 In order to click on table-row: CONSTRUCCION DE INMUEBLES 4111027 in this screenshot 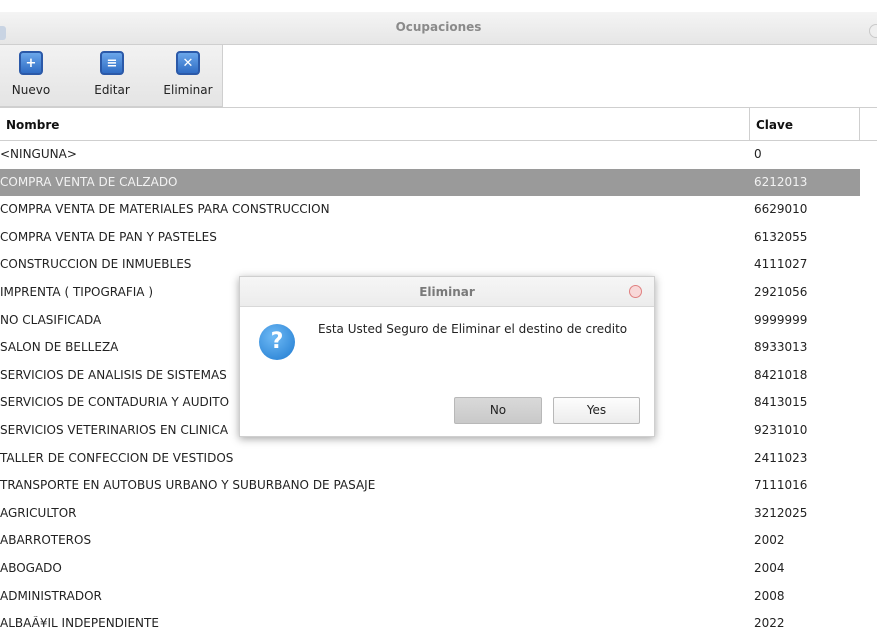, I will do `click(438, 265)`.